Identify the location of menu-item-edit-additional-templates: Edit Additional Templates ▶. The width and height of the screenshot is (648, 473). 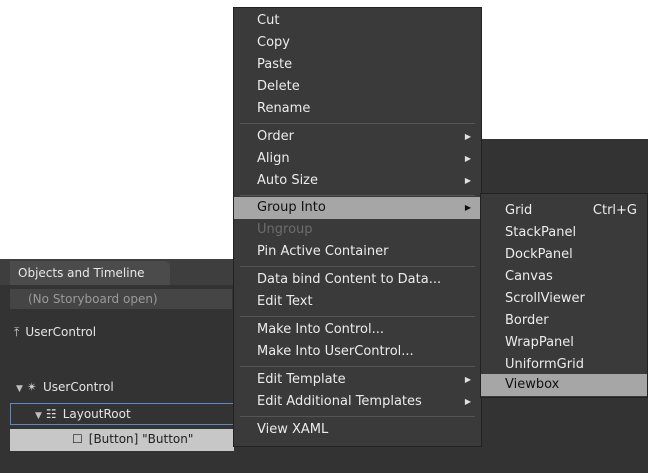
(357, 402).